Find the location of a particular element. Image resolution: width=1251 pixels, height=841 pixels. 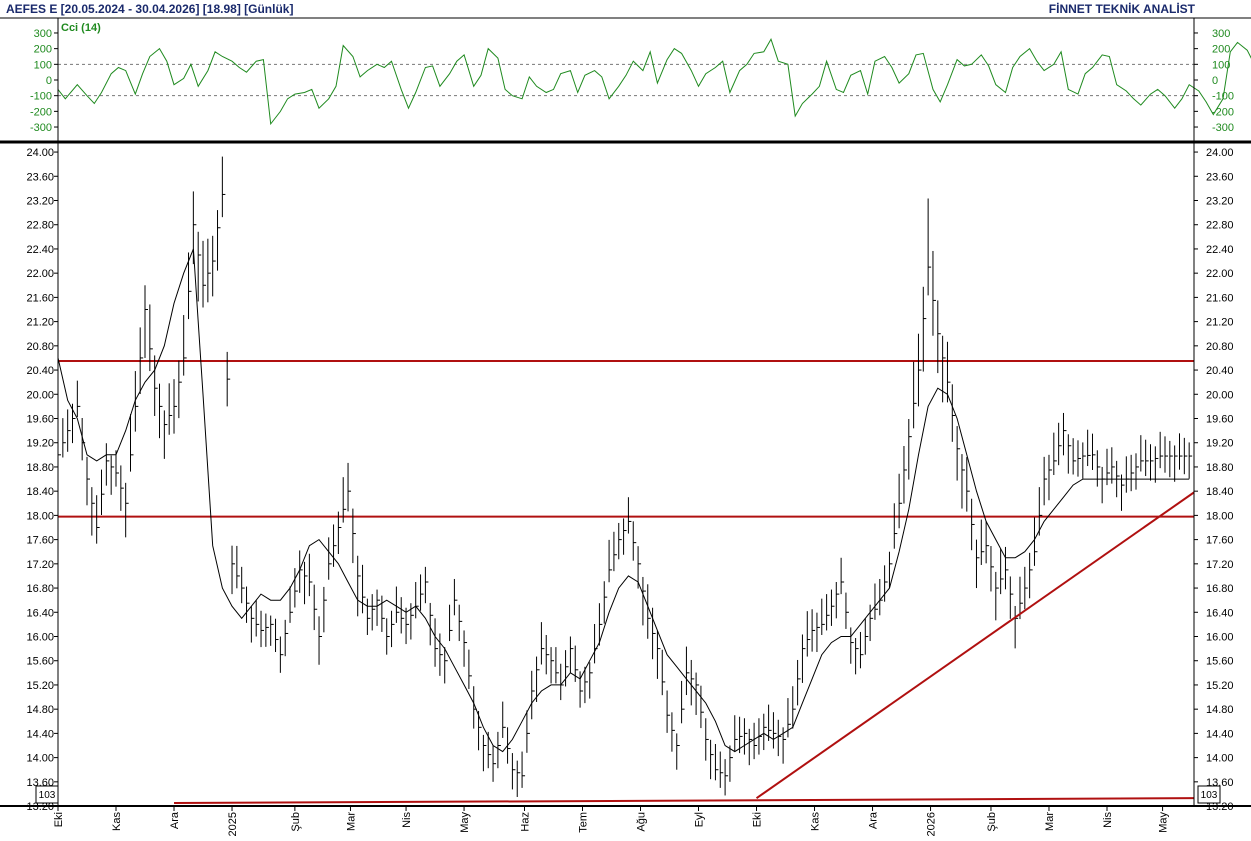

cci-tick-label-left: -100 is located at coordinates (41, 97).